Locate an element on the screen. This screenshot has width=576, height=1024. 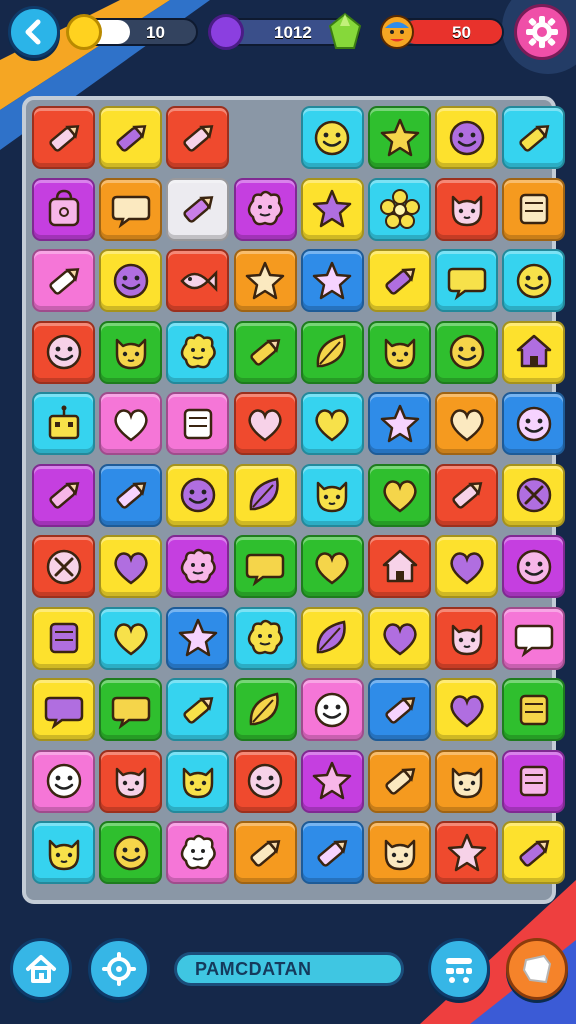
tile-white-pencil is located at coordinates (198, 209).